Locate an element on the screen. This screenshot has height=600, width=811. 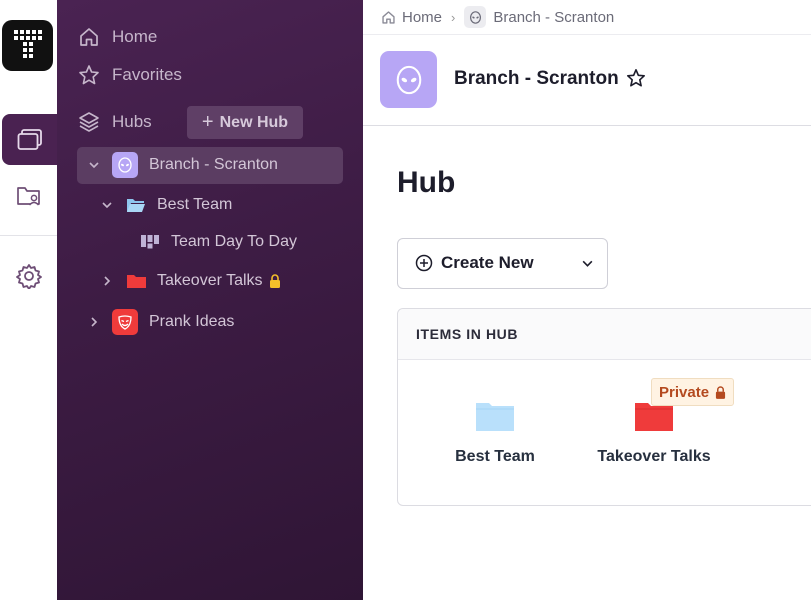
create-new-button: Create New is located at coordinates (483, 263).